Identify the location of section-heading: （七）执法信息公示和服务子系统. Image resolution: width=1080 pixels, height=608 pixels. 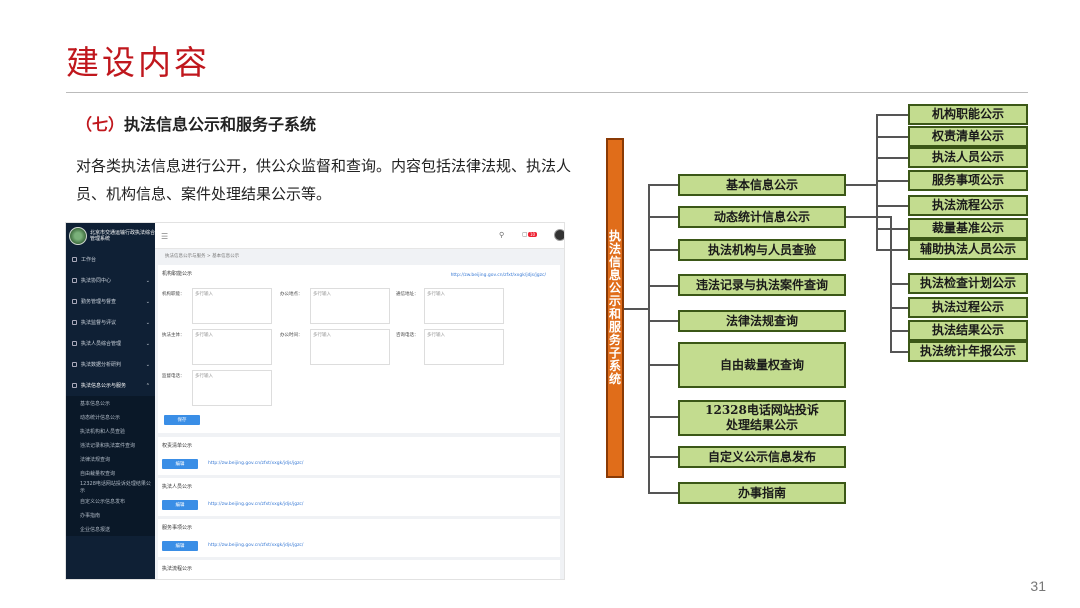
(196, 123).